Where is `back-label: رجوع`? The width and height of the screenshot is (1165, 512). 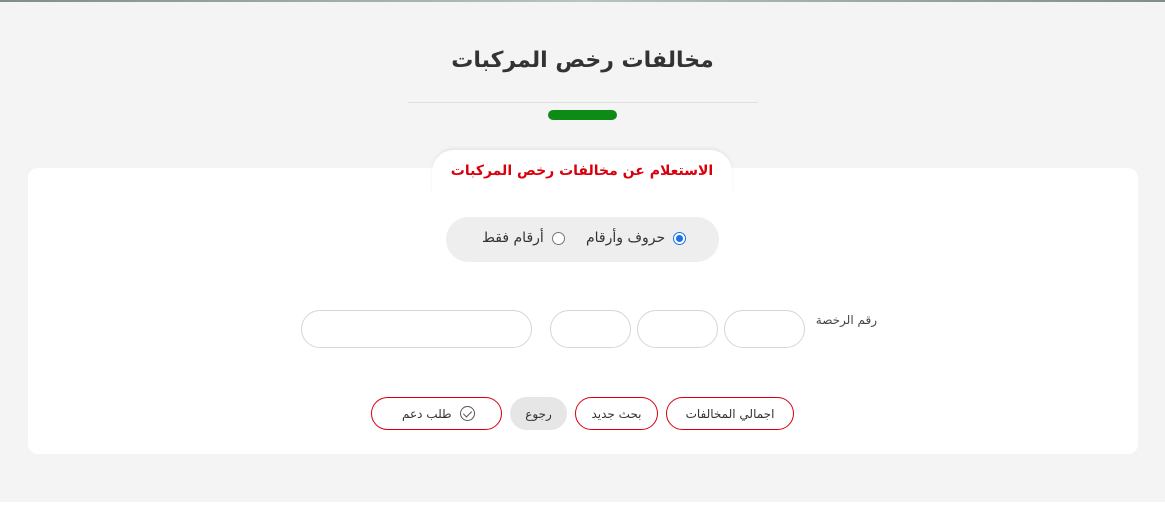 back-label: رجوع is located at coordinates (538, 413).